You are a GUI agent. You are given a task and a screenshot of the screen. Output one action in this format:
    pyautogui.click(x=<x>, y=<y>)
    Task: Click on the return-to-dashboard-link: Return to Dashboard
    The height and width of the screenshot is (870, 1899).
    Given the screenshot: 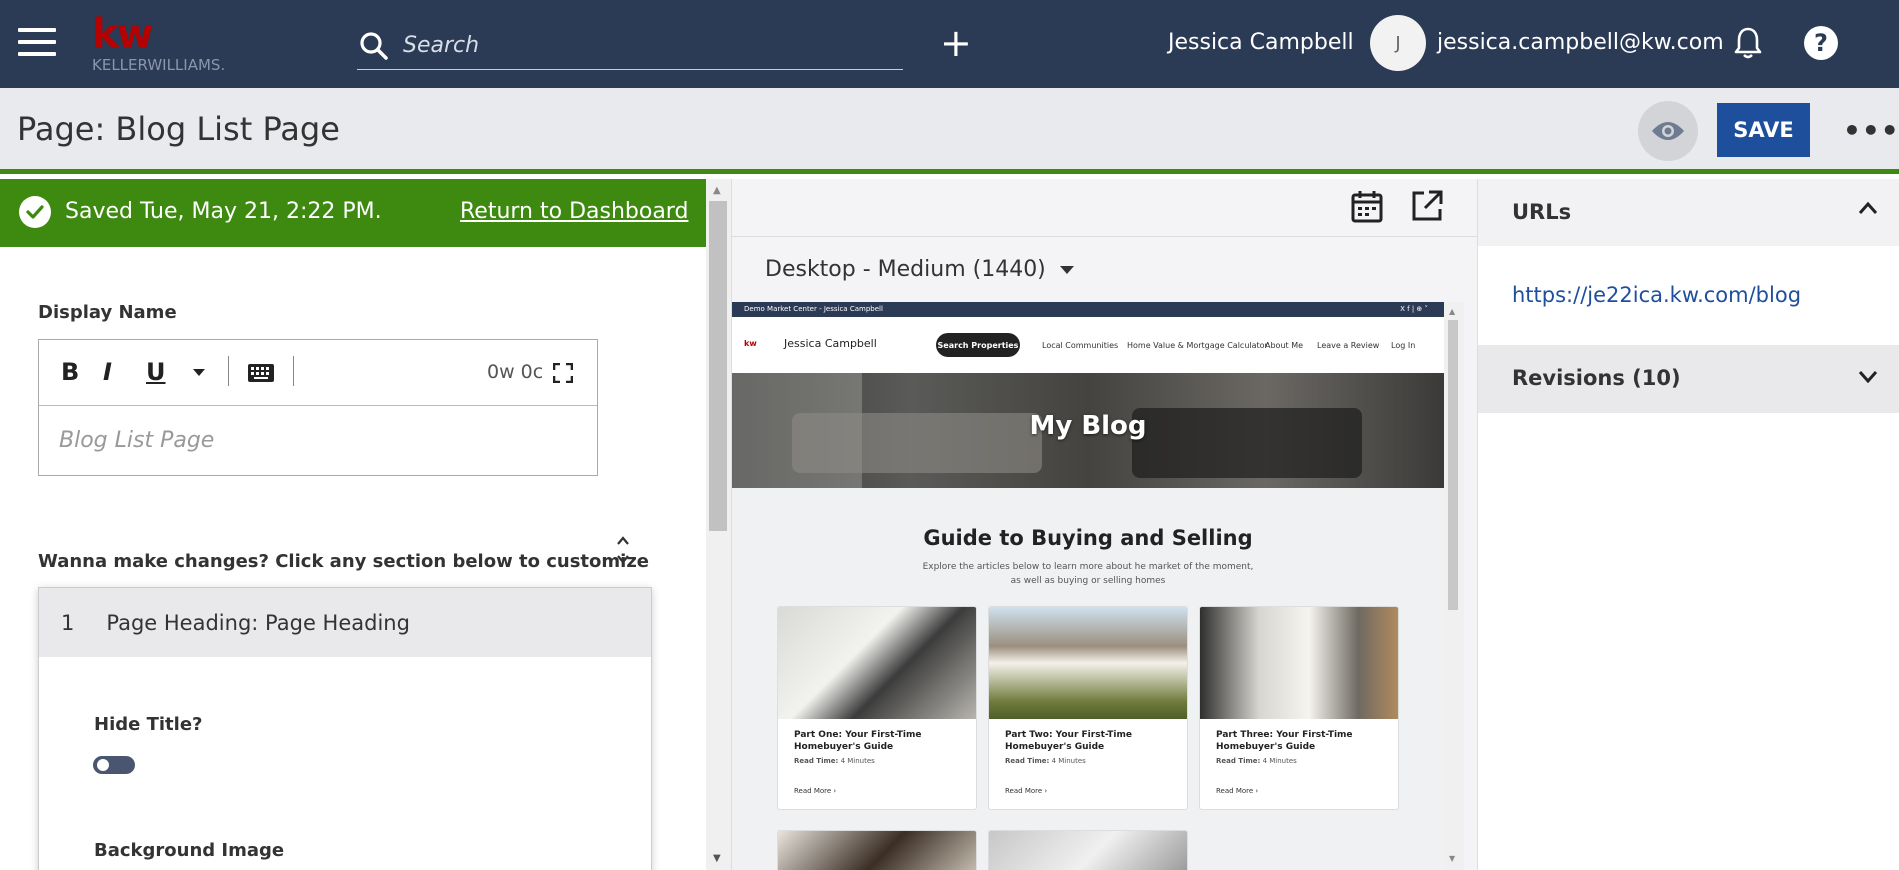 What is the action you would take?
    pyautogui.click(x=574, y=211)
    